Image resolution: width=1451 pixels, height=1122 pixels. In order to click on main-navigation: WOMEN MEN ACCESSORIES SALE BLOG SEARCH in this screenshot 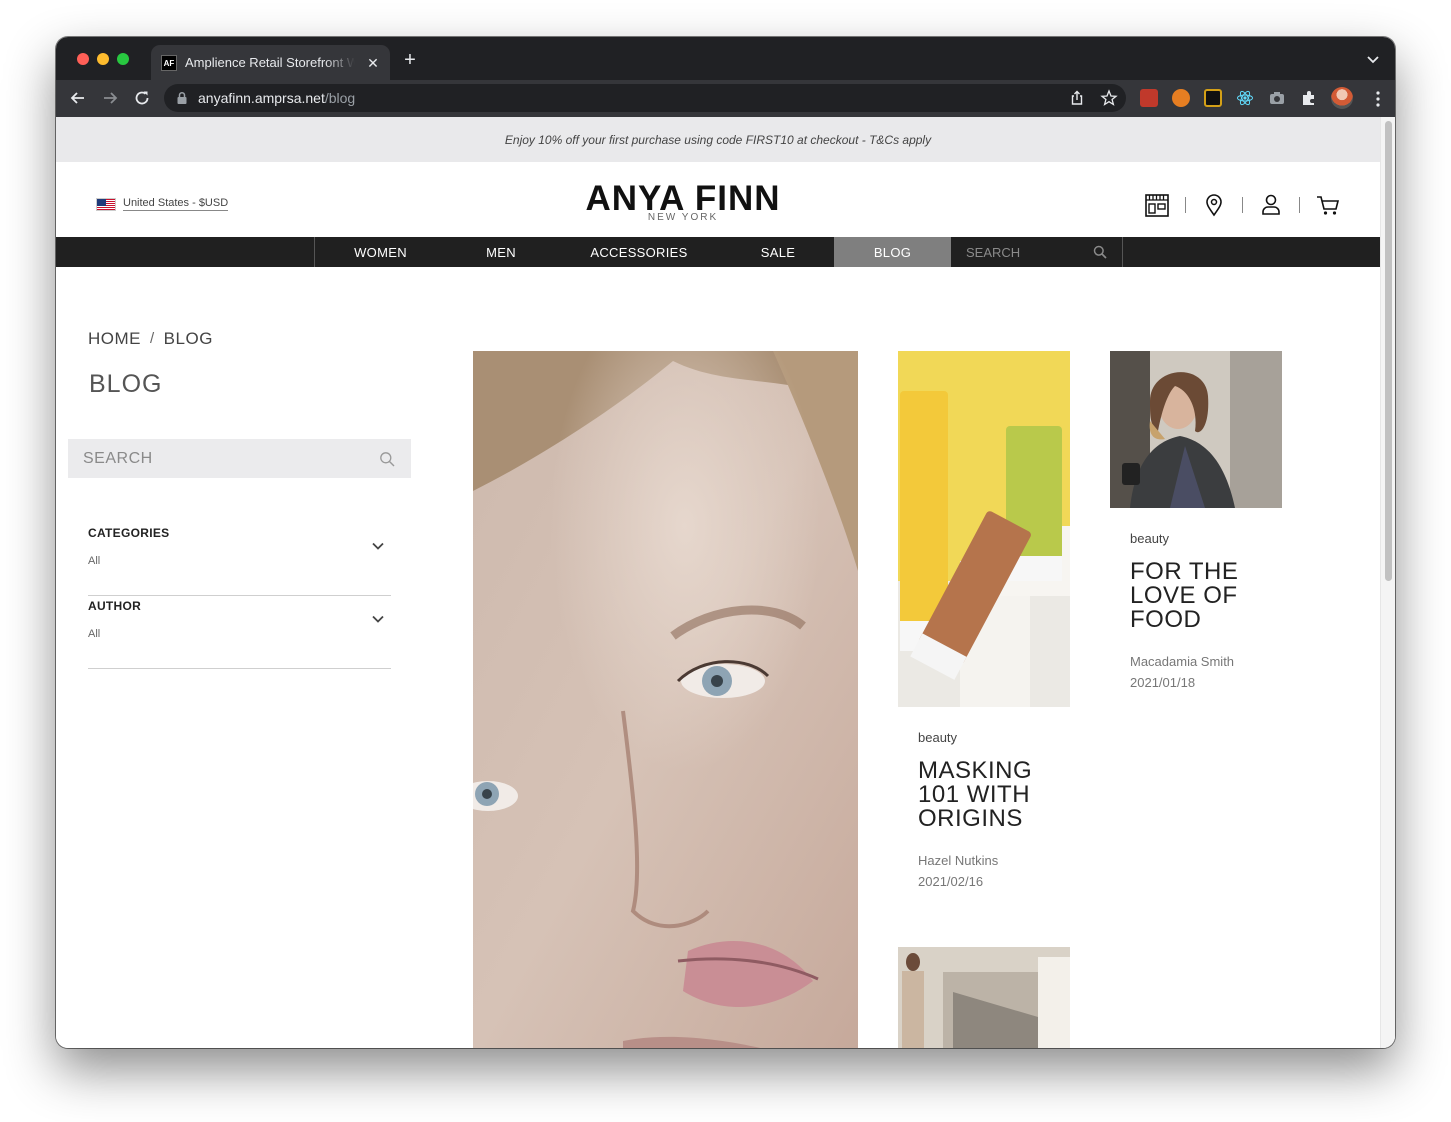, I will do `click(718, 252)`.